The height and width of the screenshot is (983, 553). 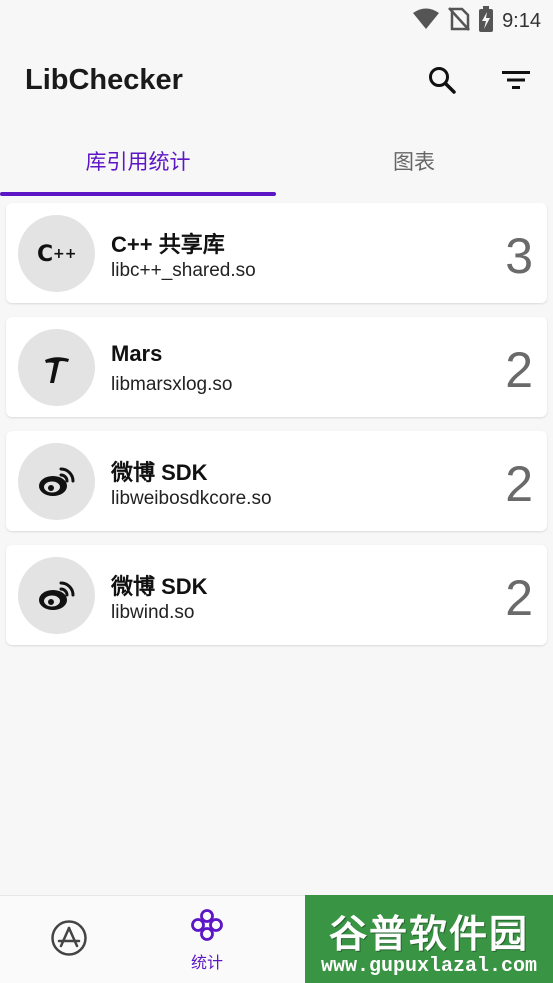 I want to click on cpp-icon: C ++, so click(x=56, y=253).